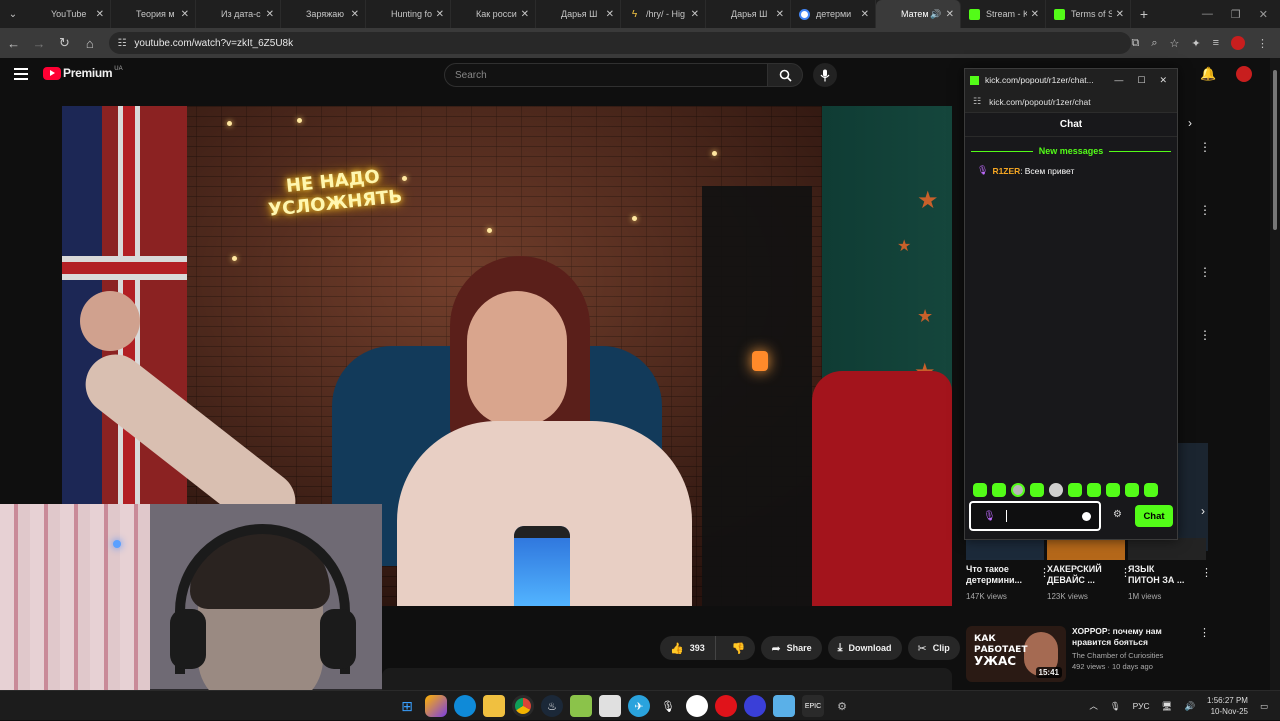  I want to click on browser-tab: Теория м ✕, so click(153, 39).